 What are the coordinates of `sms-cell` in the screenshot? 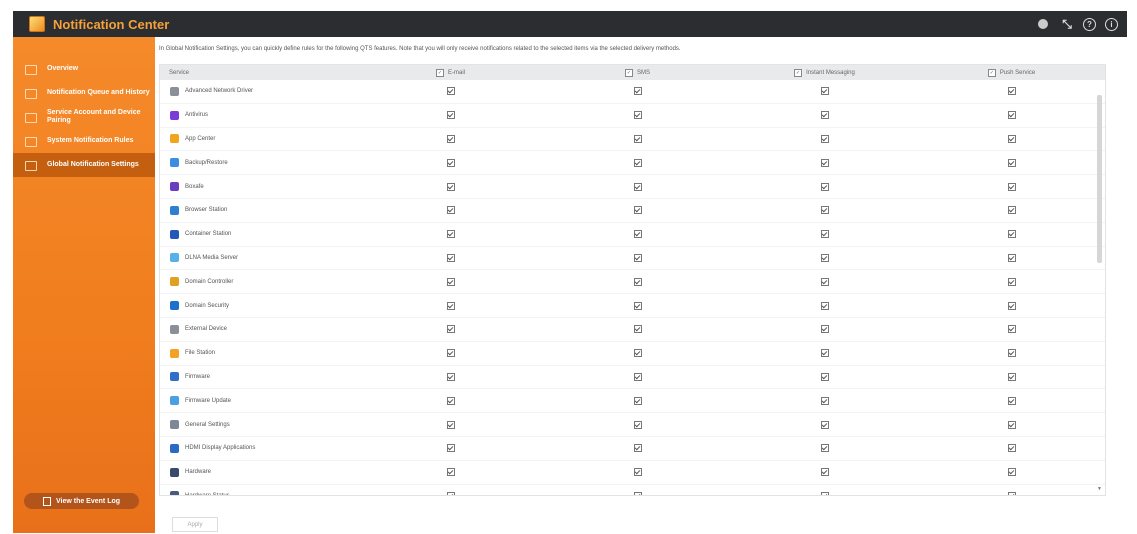 It's located at (637, 186).